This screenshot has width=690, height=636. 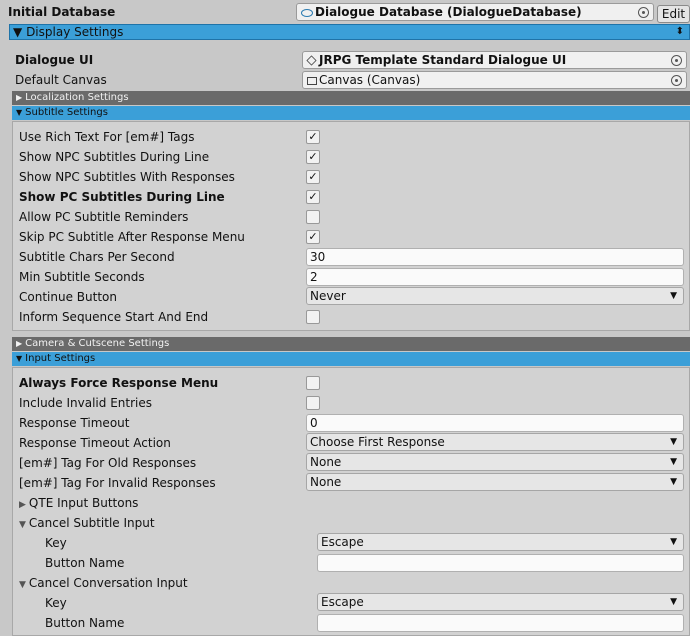 I want to click on subtitle-row: Show NPC Subtitles During Line ✓, so click(x=345, y=157).